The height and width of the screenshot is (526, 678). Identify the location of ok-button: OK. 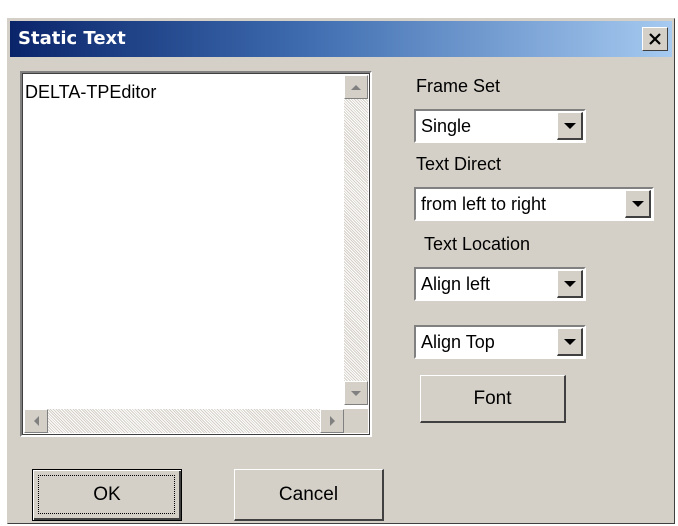
(107, 495).